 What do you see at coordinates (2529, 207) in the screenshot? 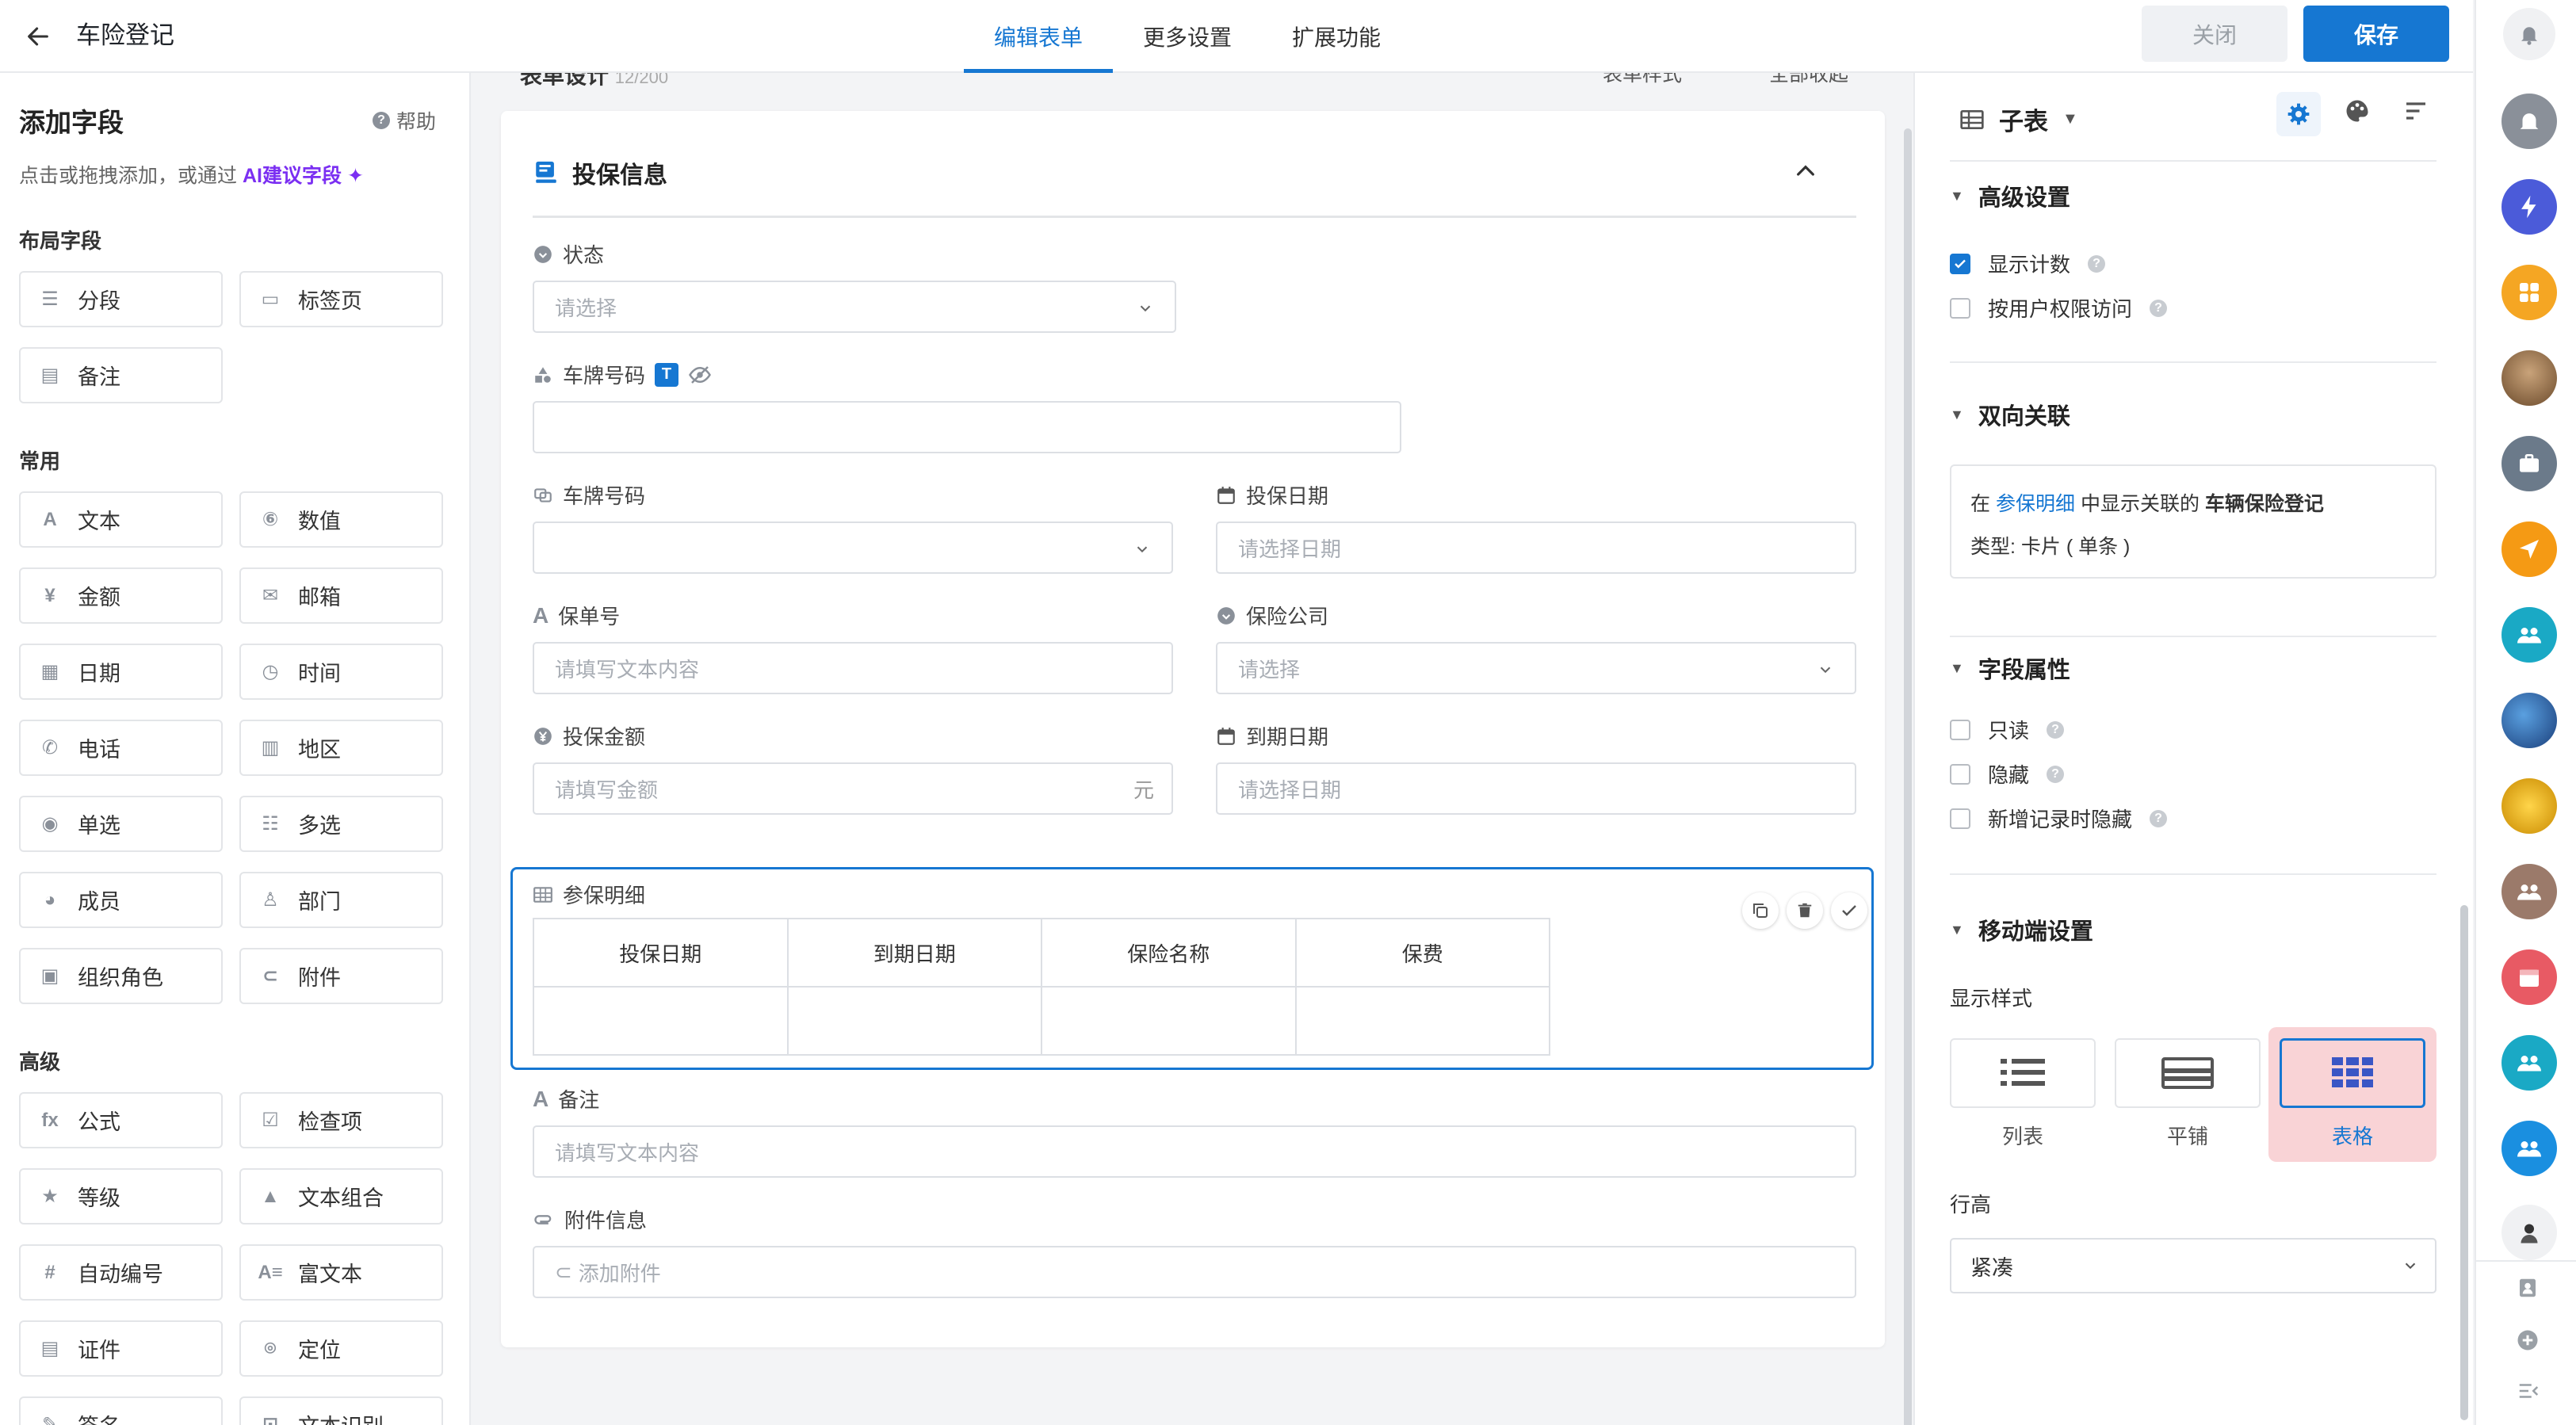
I see `lightning-app-icon` at bounding box center [2529, 207].